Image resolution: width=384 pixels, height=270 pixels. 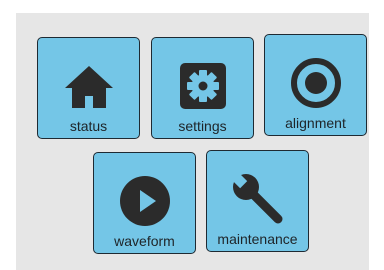 I want to click on status-button: status, so click(x=88, y=88).